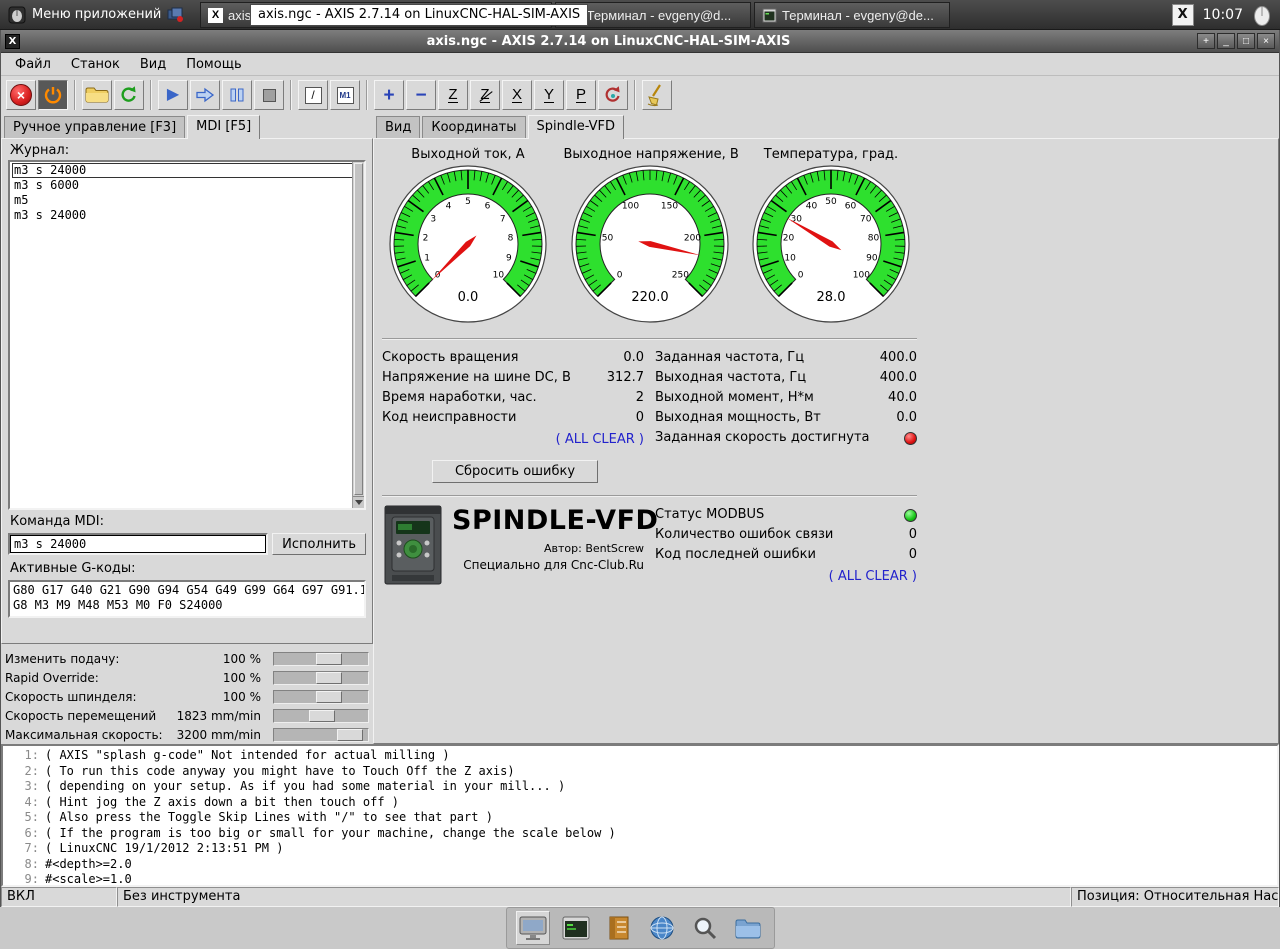  I want to click on mouse-icon, so click(1262, 15).